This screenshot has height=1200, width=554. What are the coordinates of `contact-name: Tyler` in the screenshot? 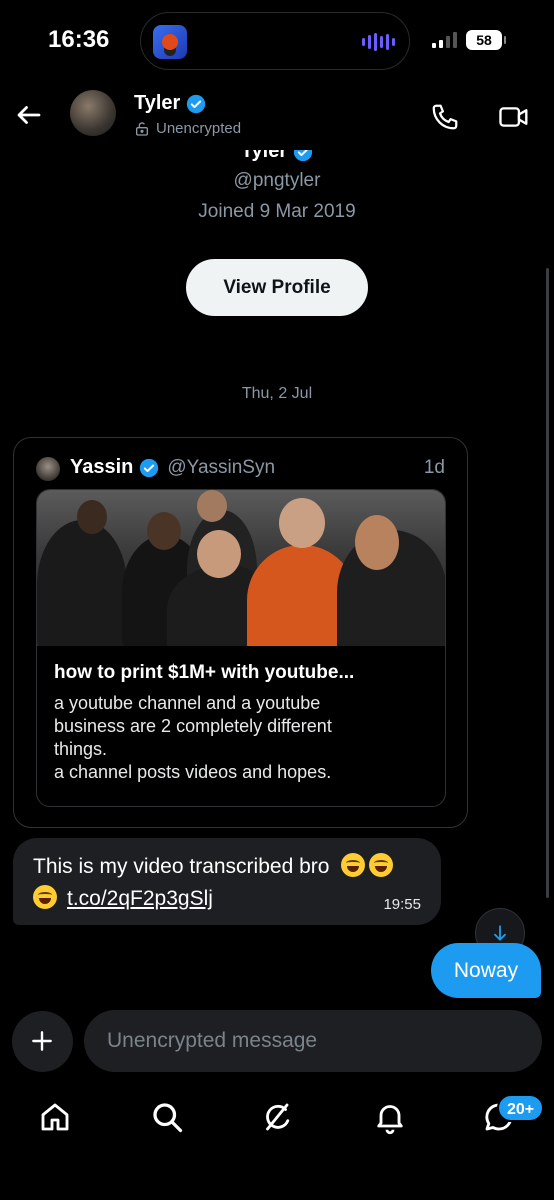 It's located at (170, 103).